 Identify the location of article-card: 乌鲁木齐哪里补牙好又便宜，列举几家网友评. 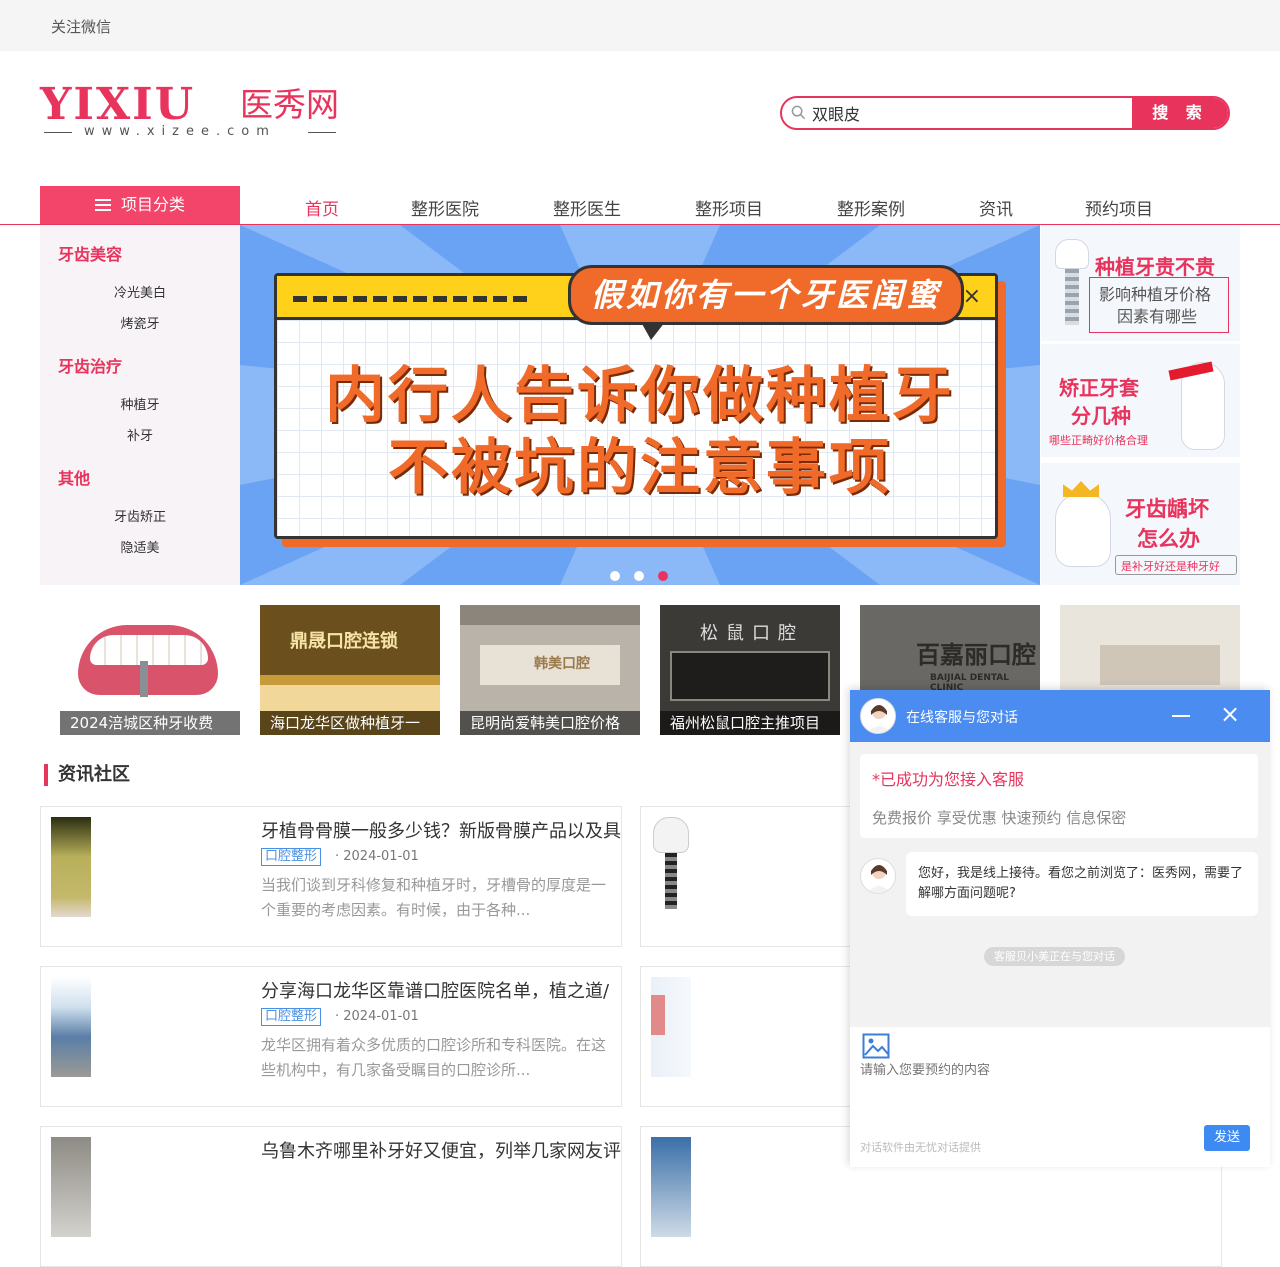
(331, 1196).